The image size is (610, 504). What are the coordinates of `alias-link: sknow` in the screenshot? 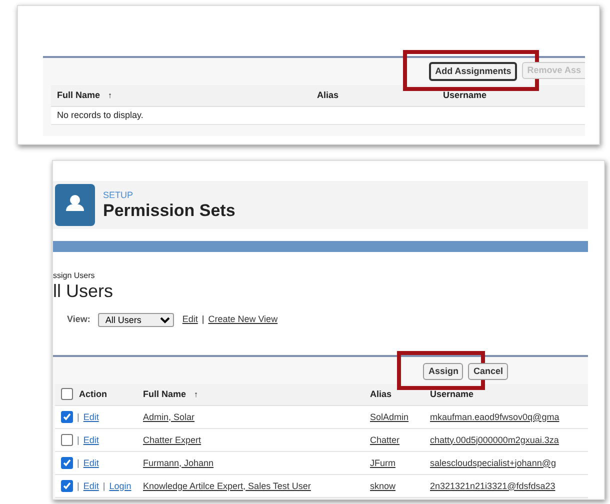 It's located at (383, 485).